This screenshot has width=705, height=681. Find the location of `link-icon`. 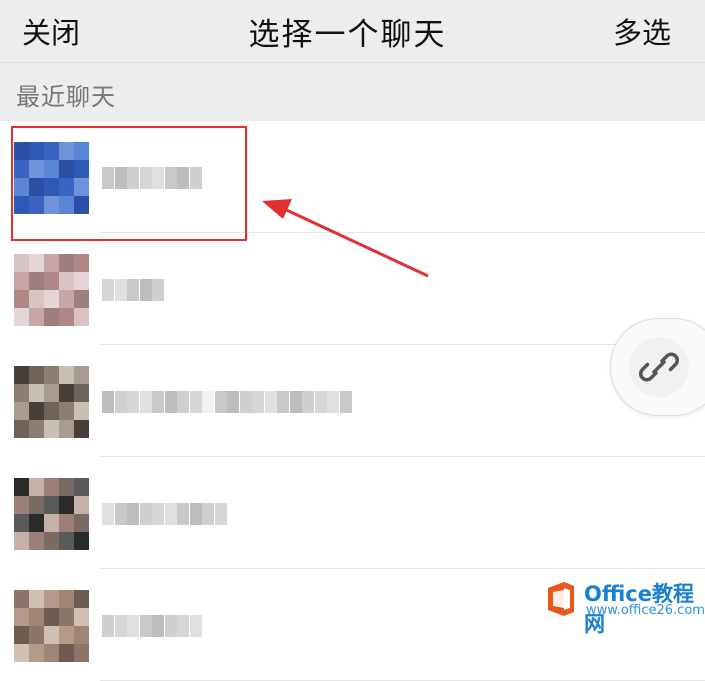

link-icon is located at coordinates (659, 367).